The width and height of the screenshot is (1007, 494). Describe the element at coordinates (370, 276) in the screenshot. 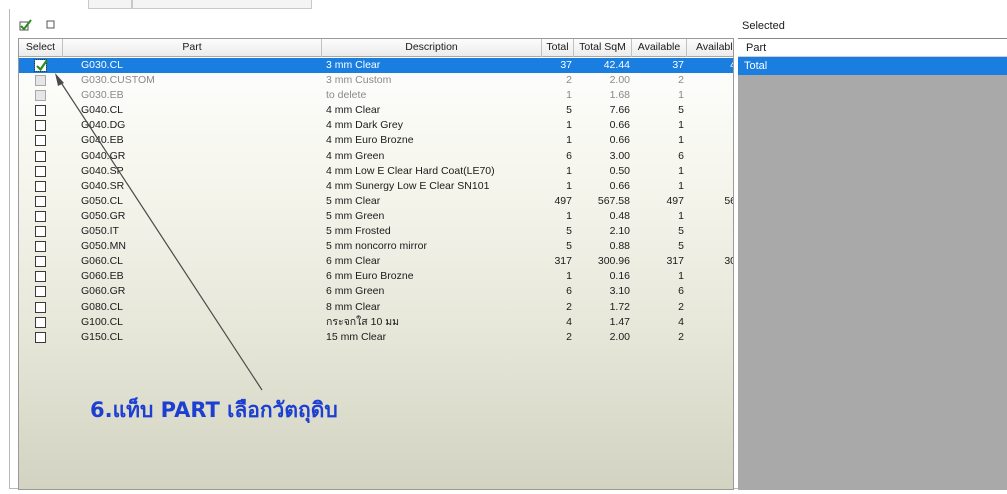

I see `description-cell: 6 mm Euro Brozne` at that location.